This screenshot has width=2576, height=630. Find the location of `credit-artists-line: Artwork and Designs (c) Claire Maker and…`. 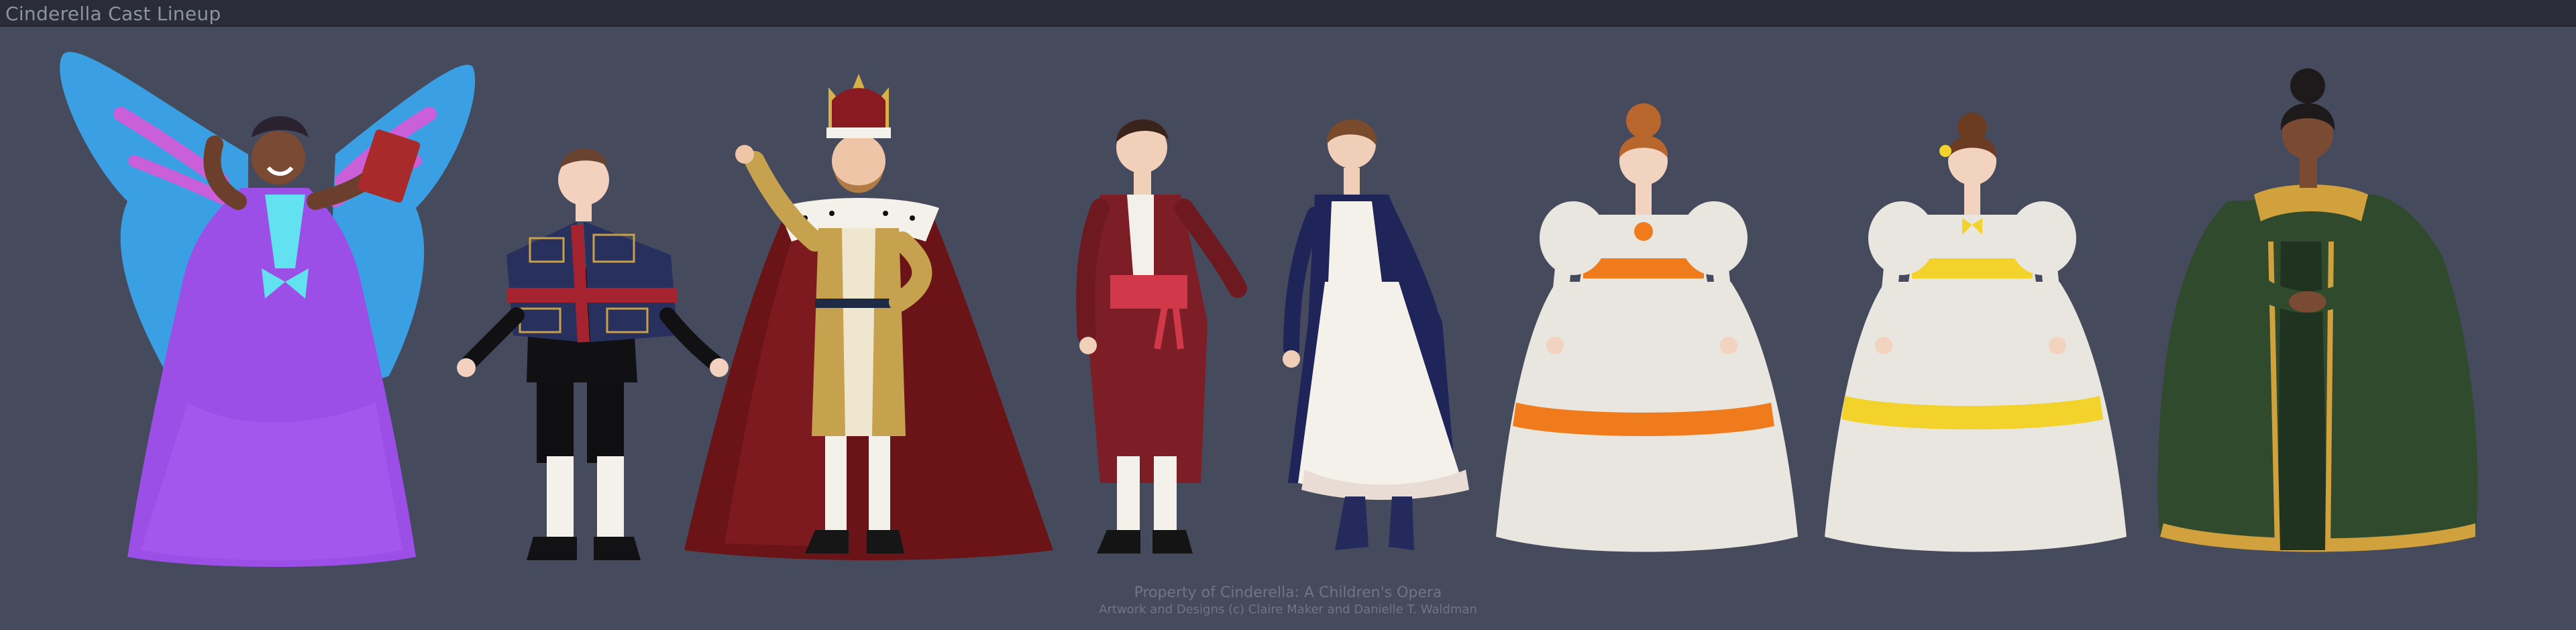

credit-artists-line: Artwork and Designs (c) Claire Maker and… is located at coordinates (1288, 609).